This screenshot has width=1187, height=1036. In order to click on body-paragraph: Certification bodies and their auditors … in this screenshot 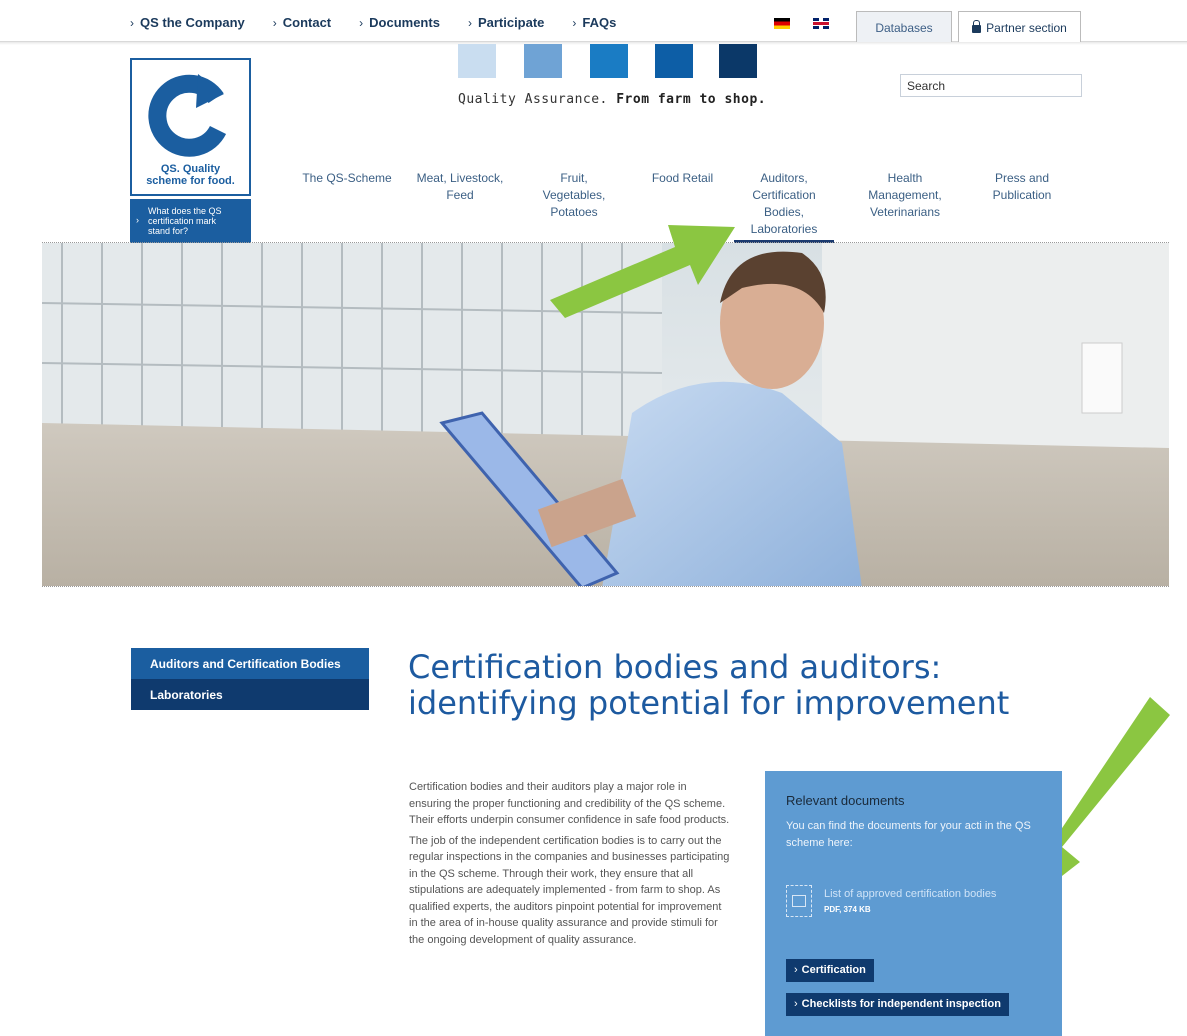, I will do `click(569, 803)`.